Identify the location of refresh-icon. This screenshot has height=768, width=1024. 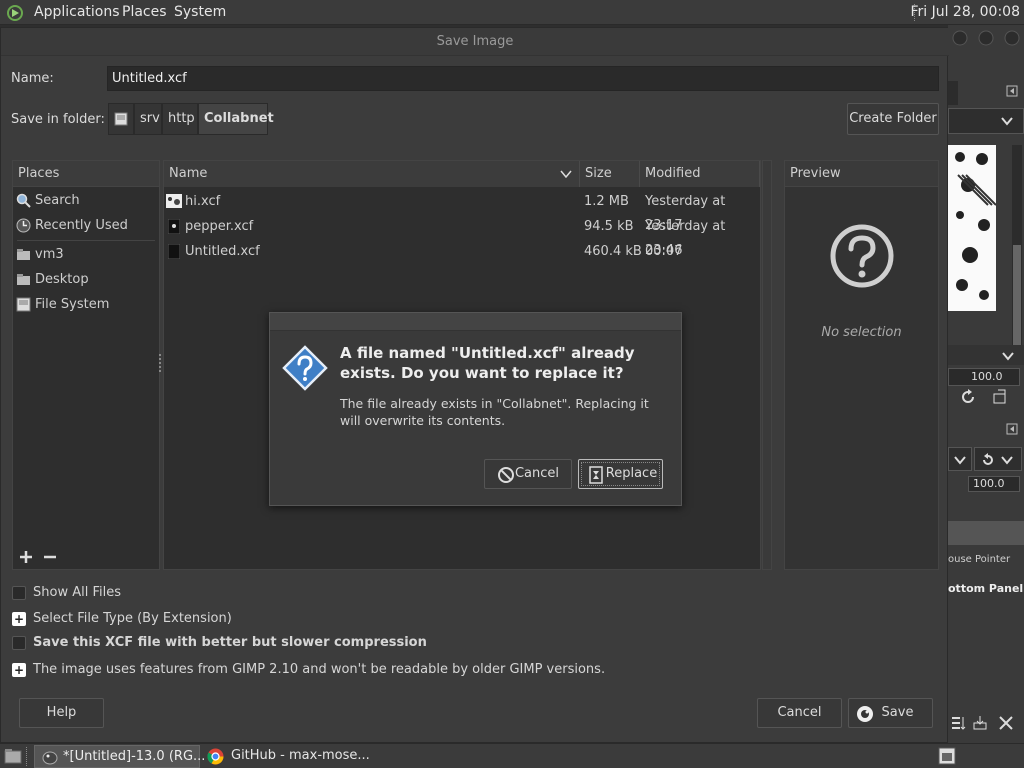
(968, 397).